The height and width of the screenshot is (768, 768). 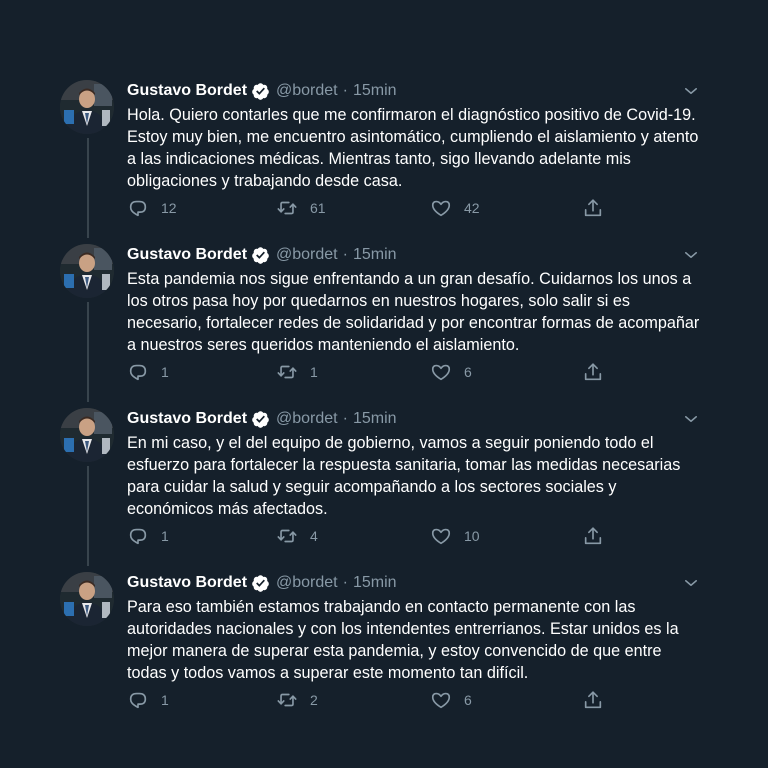 What do you see at coordinates (455, 208) in the screenshot?
I see `like-button: 42` at bounding box center [455, 208].